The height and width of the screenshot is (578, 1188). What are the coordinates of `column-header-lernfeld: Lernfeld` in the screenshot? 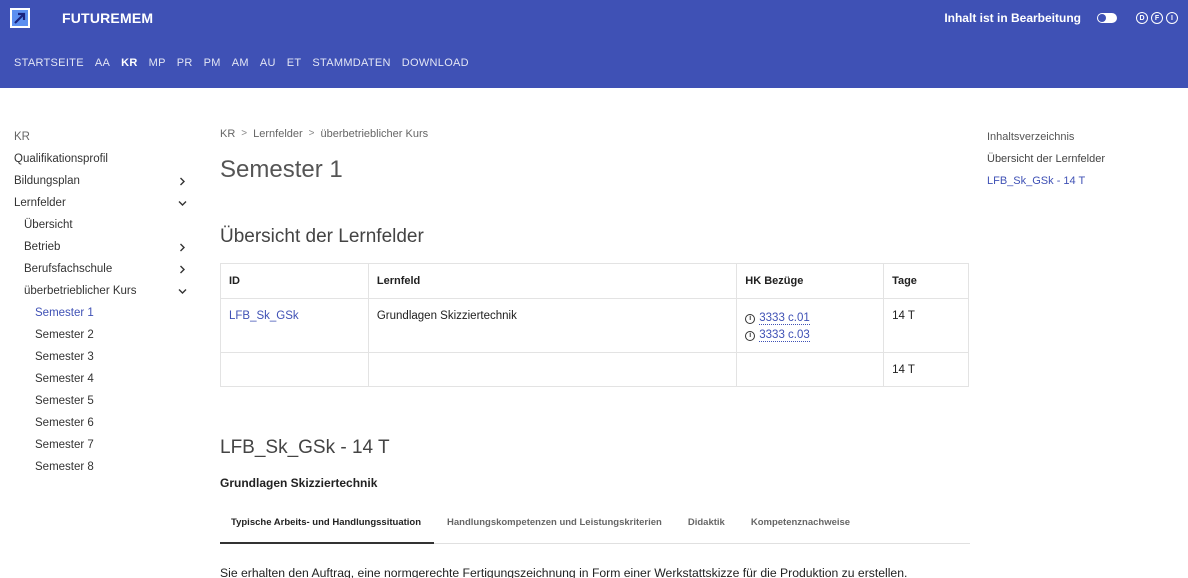 It's located at (552, 281).